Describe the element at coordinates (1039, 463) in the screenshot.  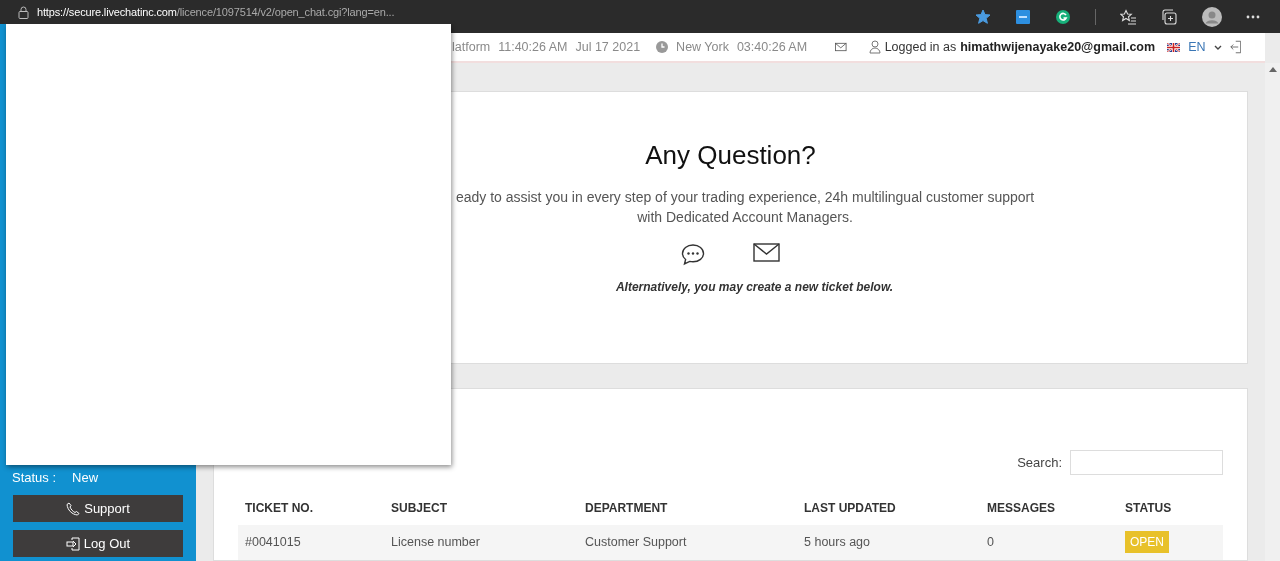
I see `search-label: Search:` at that location.